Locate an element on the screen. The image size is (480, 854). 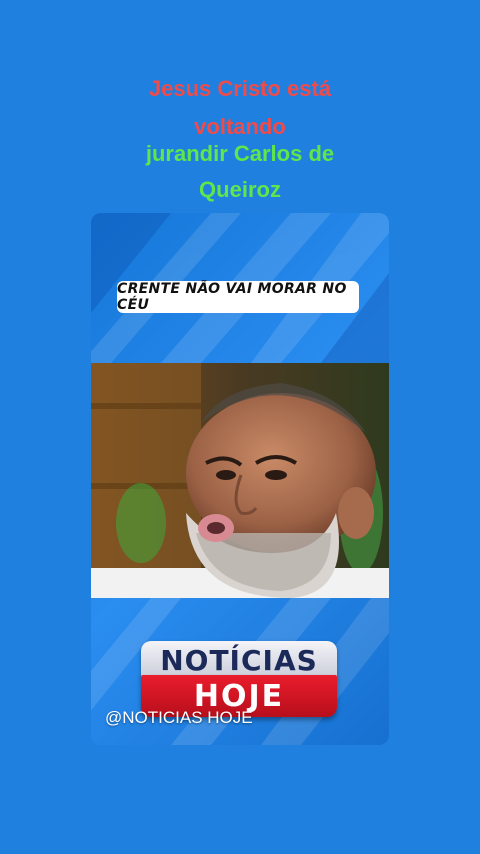
news-badge-top: NOTÍCIAS is located at coordinates (239, 660).